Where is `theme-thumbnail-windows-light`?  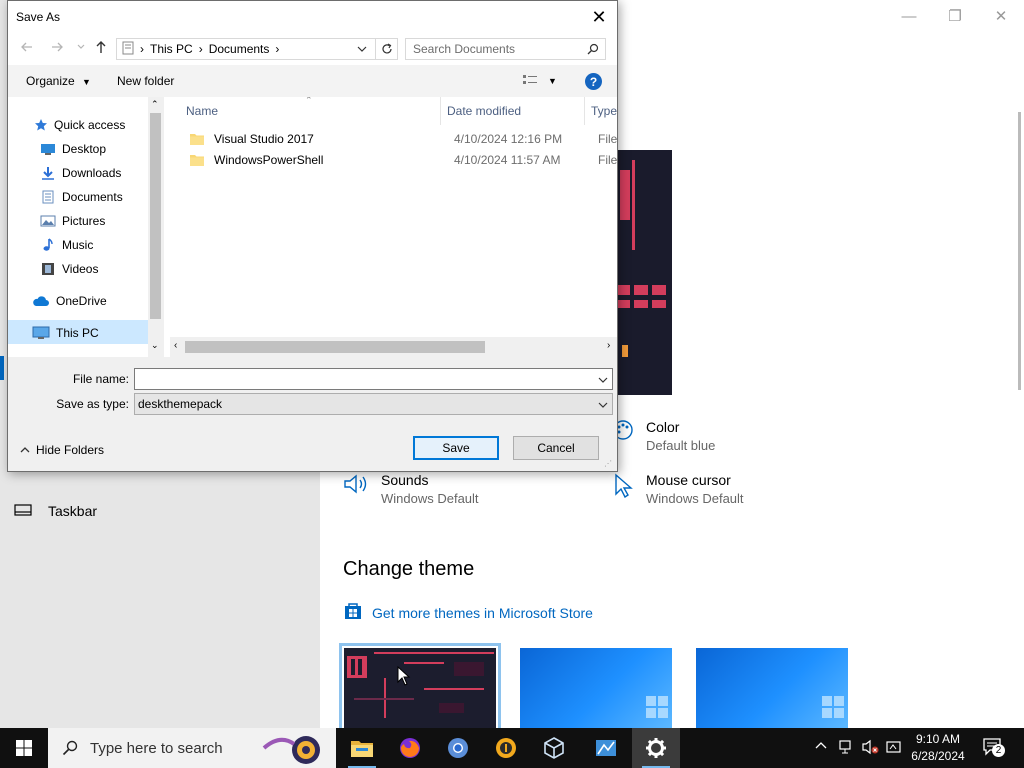 theme-thumbnail-windows-light is located at coordinates (772, 688).